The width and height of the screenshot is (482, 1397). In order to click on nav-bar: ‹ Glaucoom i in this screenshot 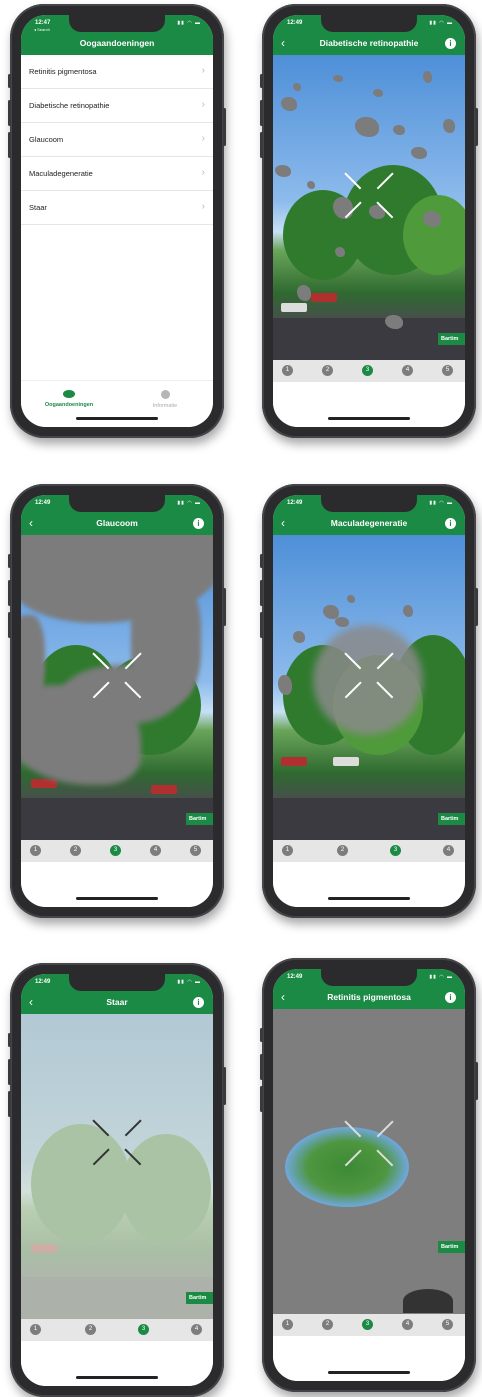, I will do `click(117, 524)`.